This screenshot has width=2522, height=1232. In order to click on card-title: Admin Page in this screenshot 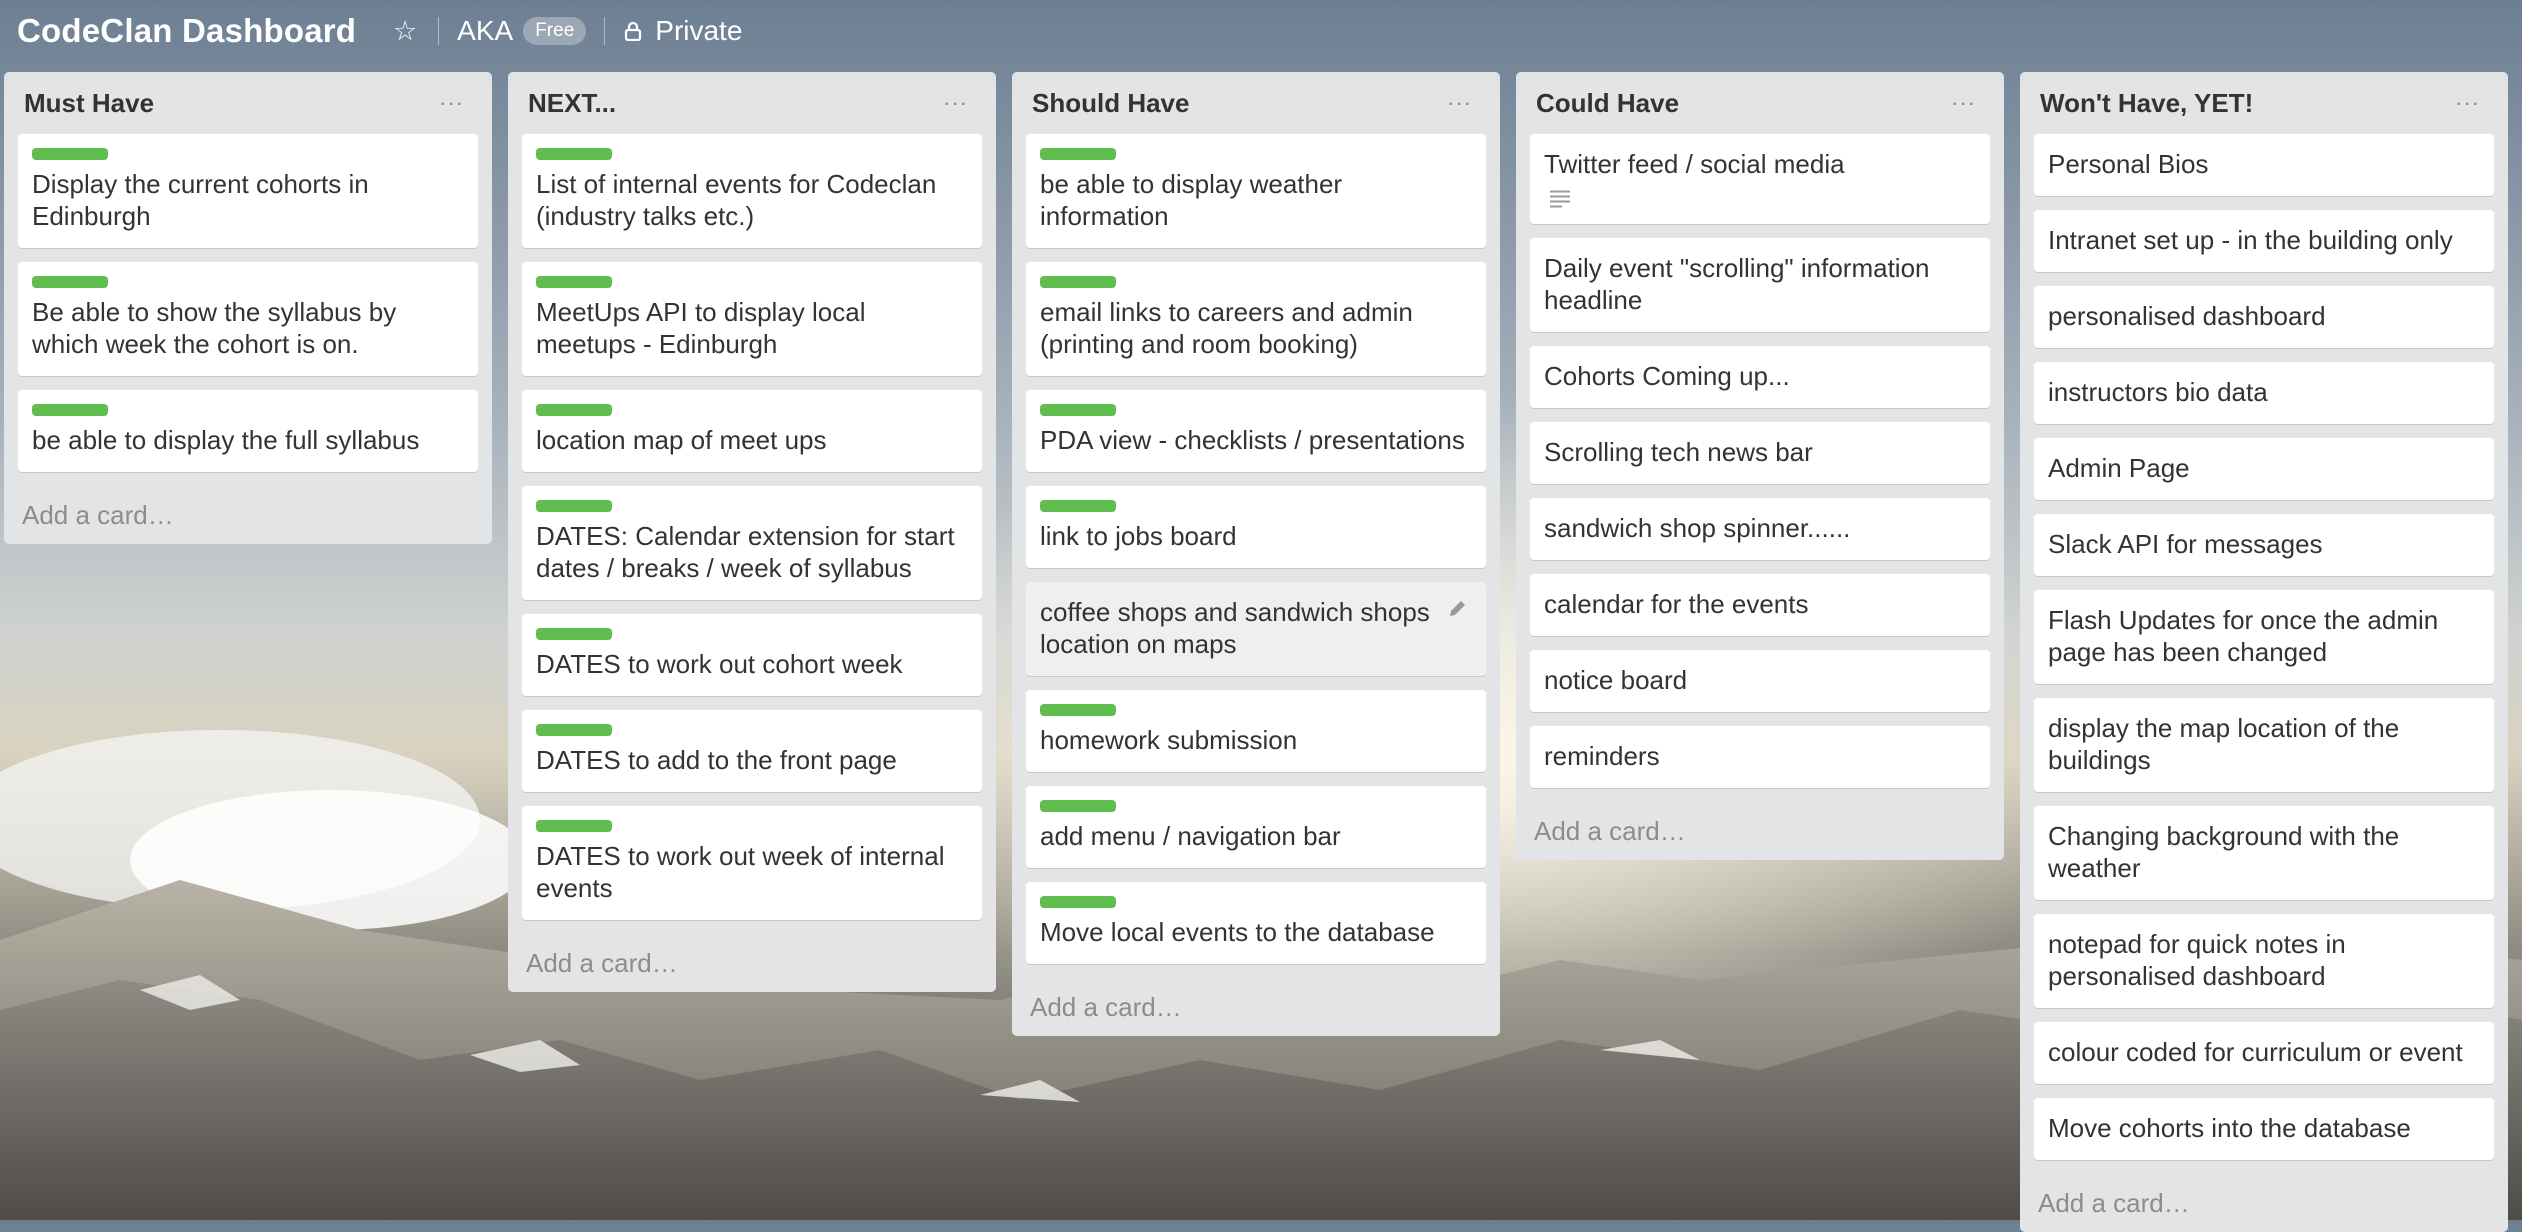, I will do `click(2119, 468)`.